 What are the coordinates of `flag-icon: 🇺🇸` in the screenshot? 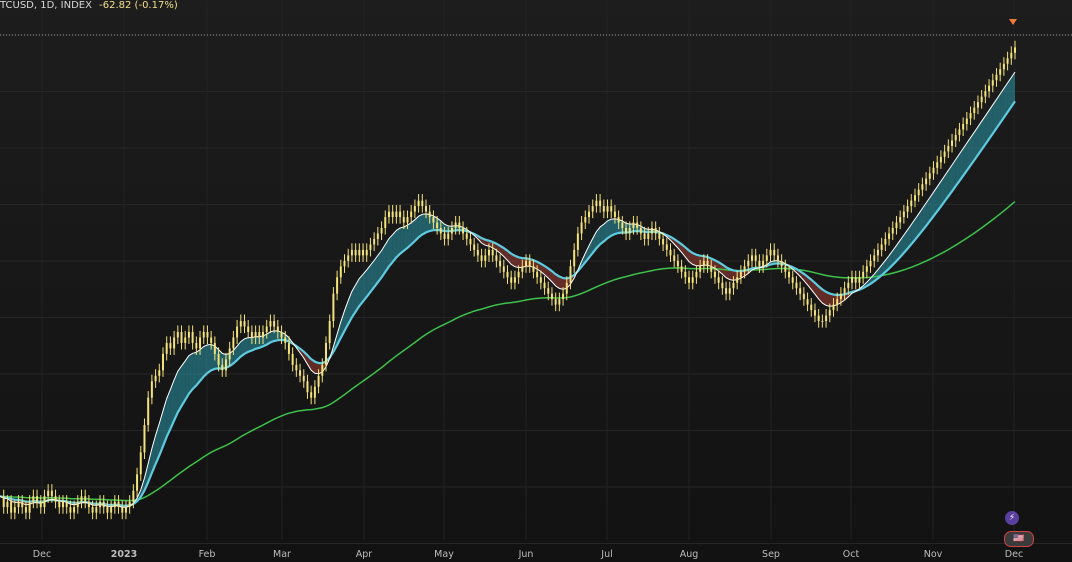 It's located at (1019, 539).